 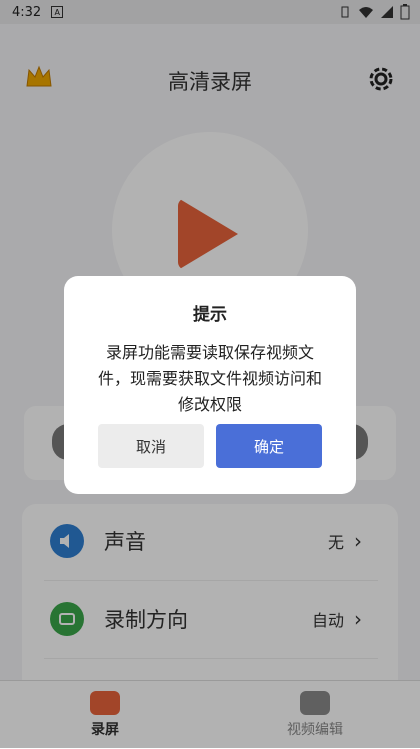 I want to click on dialog-title: 提示, so click(x=210, y=315).